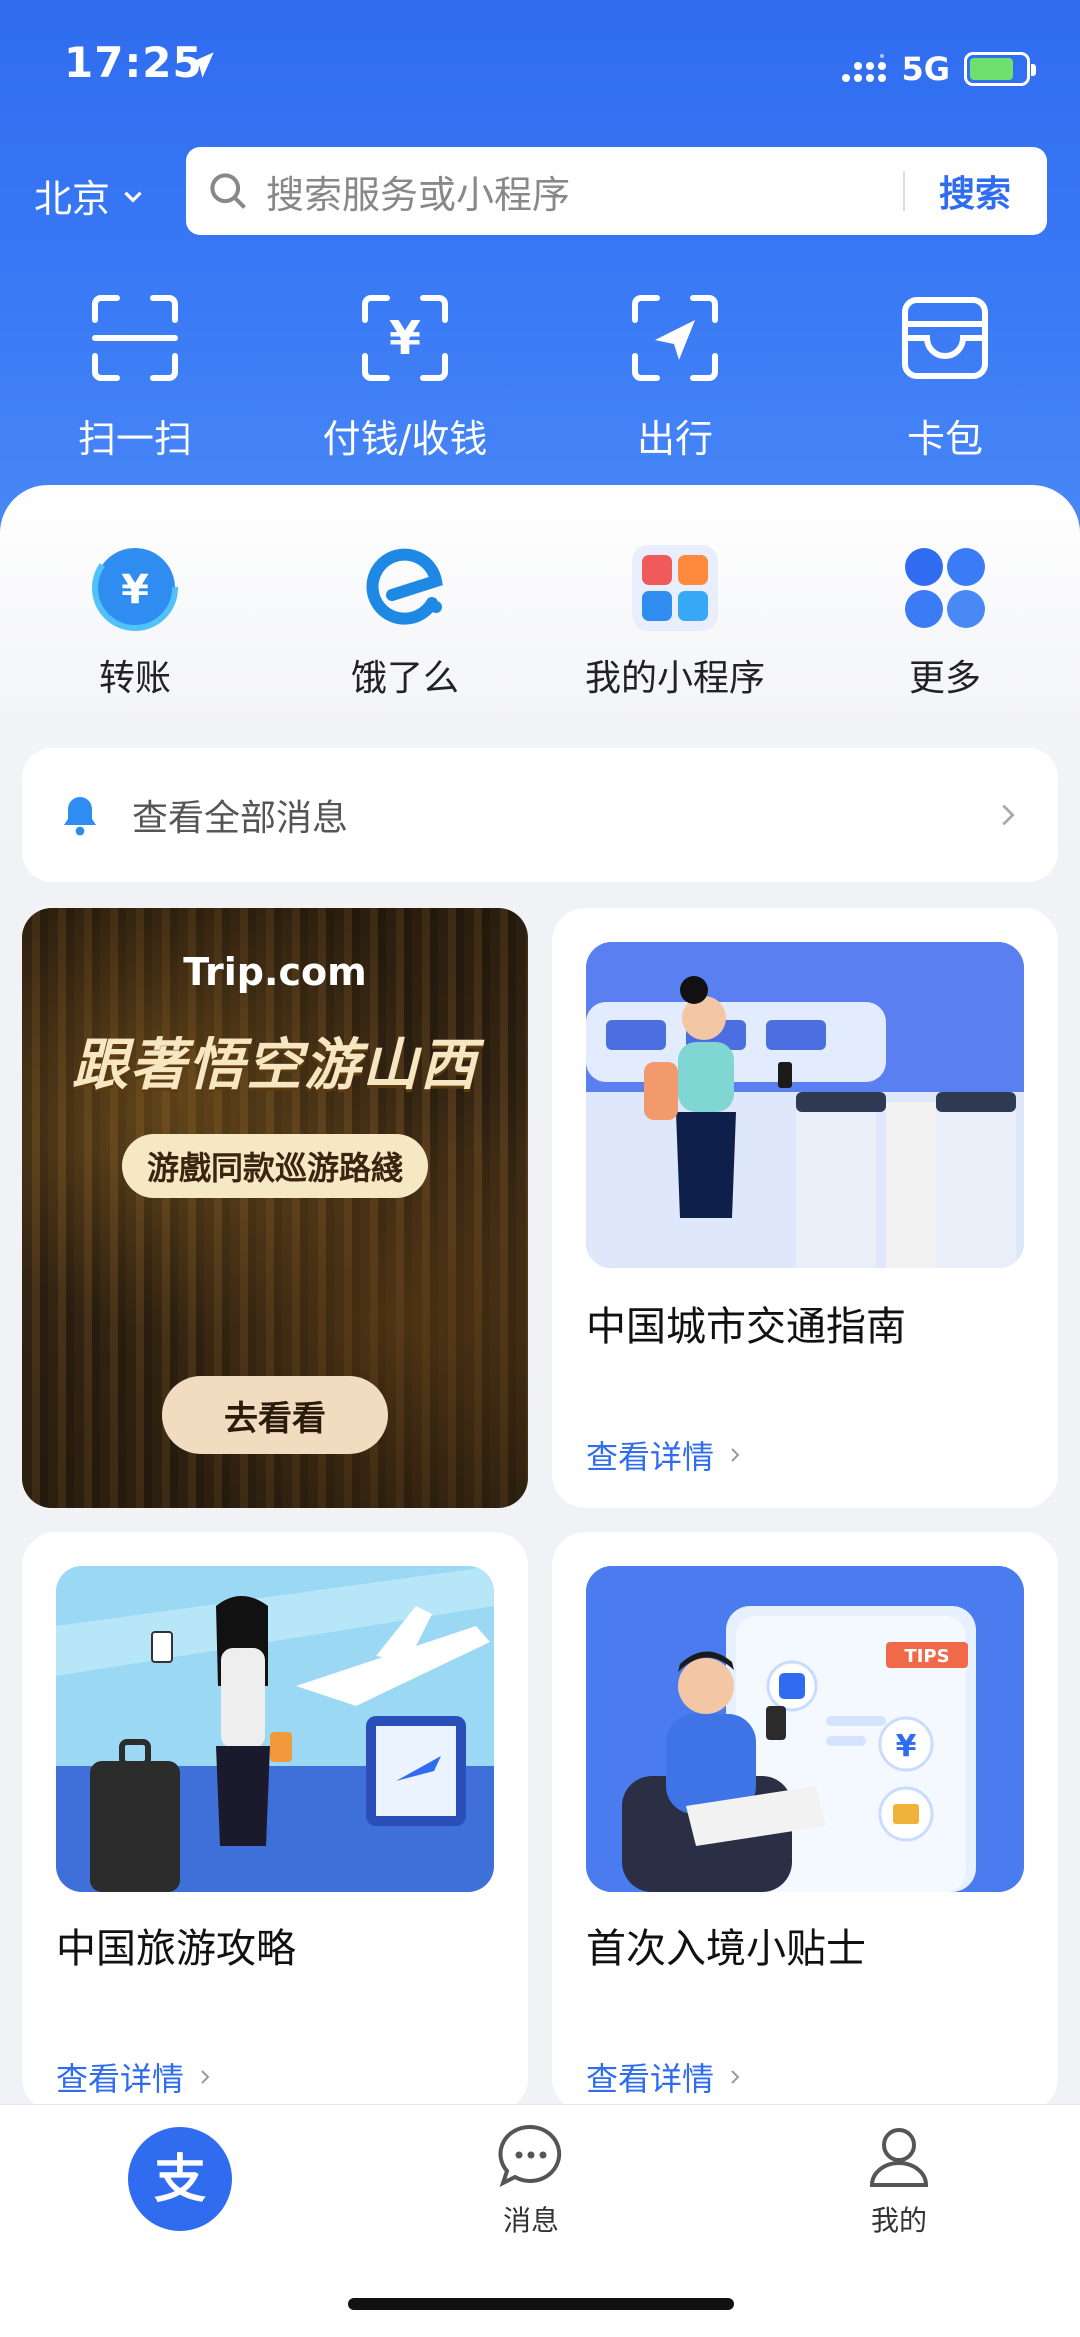 This screenshot has height=2337, width=1080. What do you see at coordinates (540, 815) in the screenshot?
I see `messages-notice: 查看全部消息` at bounding box center [540, 815].